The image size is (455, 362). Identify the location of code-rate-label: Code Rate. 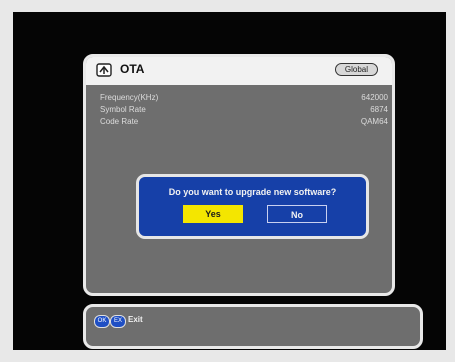
(119, 121).